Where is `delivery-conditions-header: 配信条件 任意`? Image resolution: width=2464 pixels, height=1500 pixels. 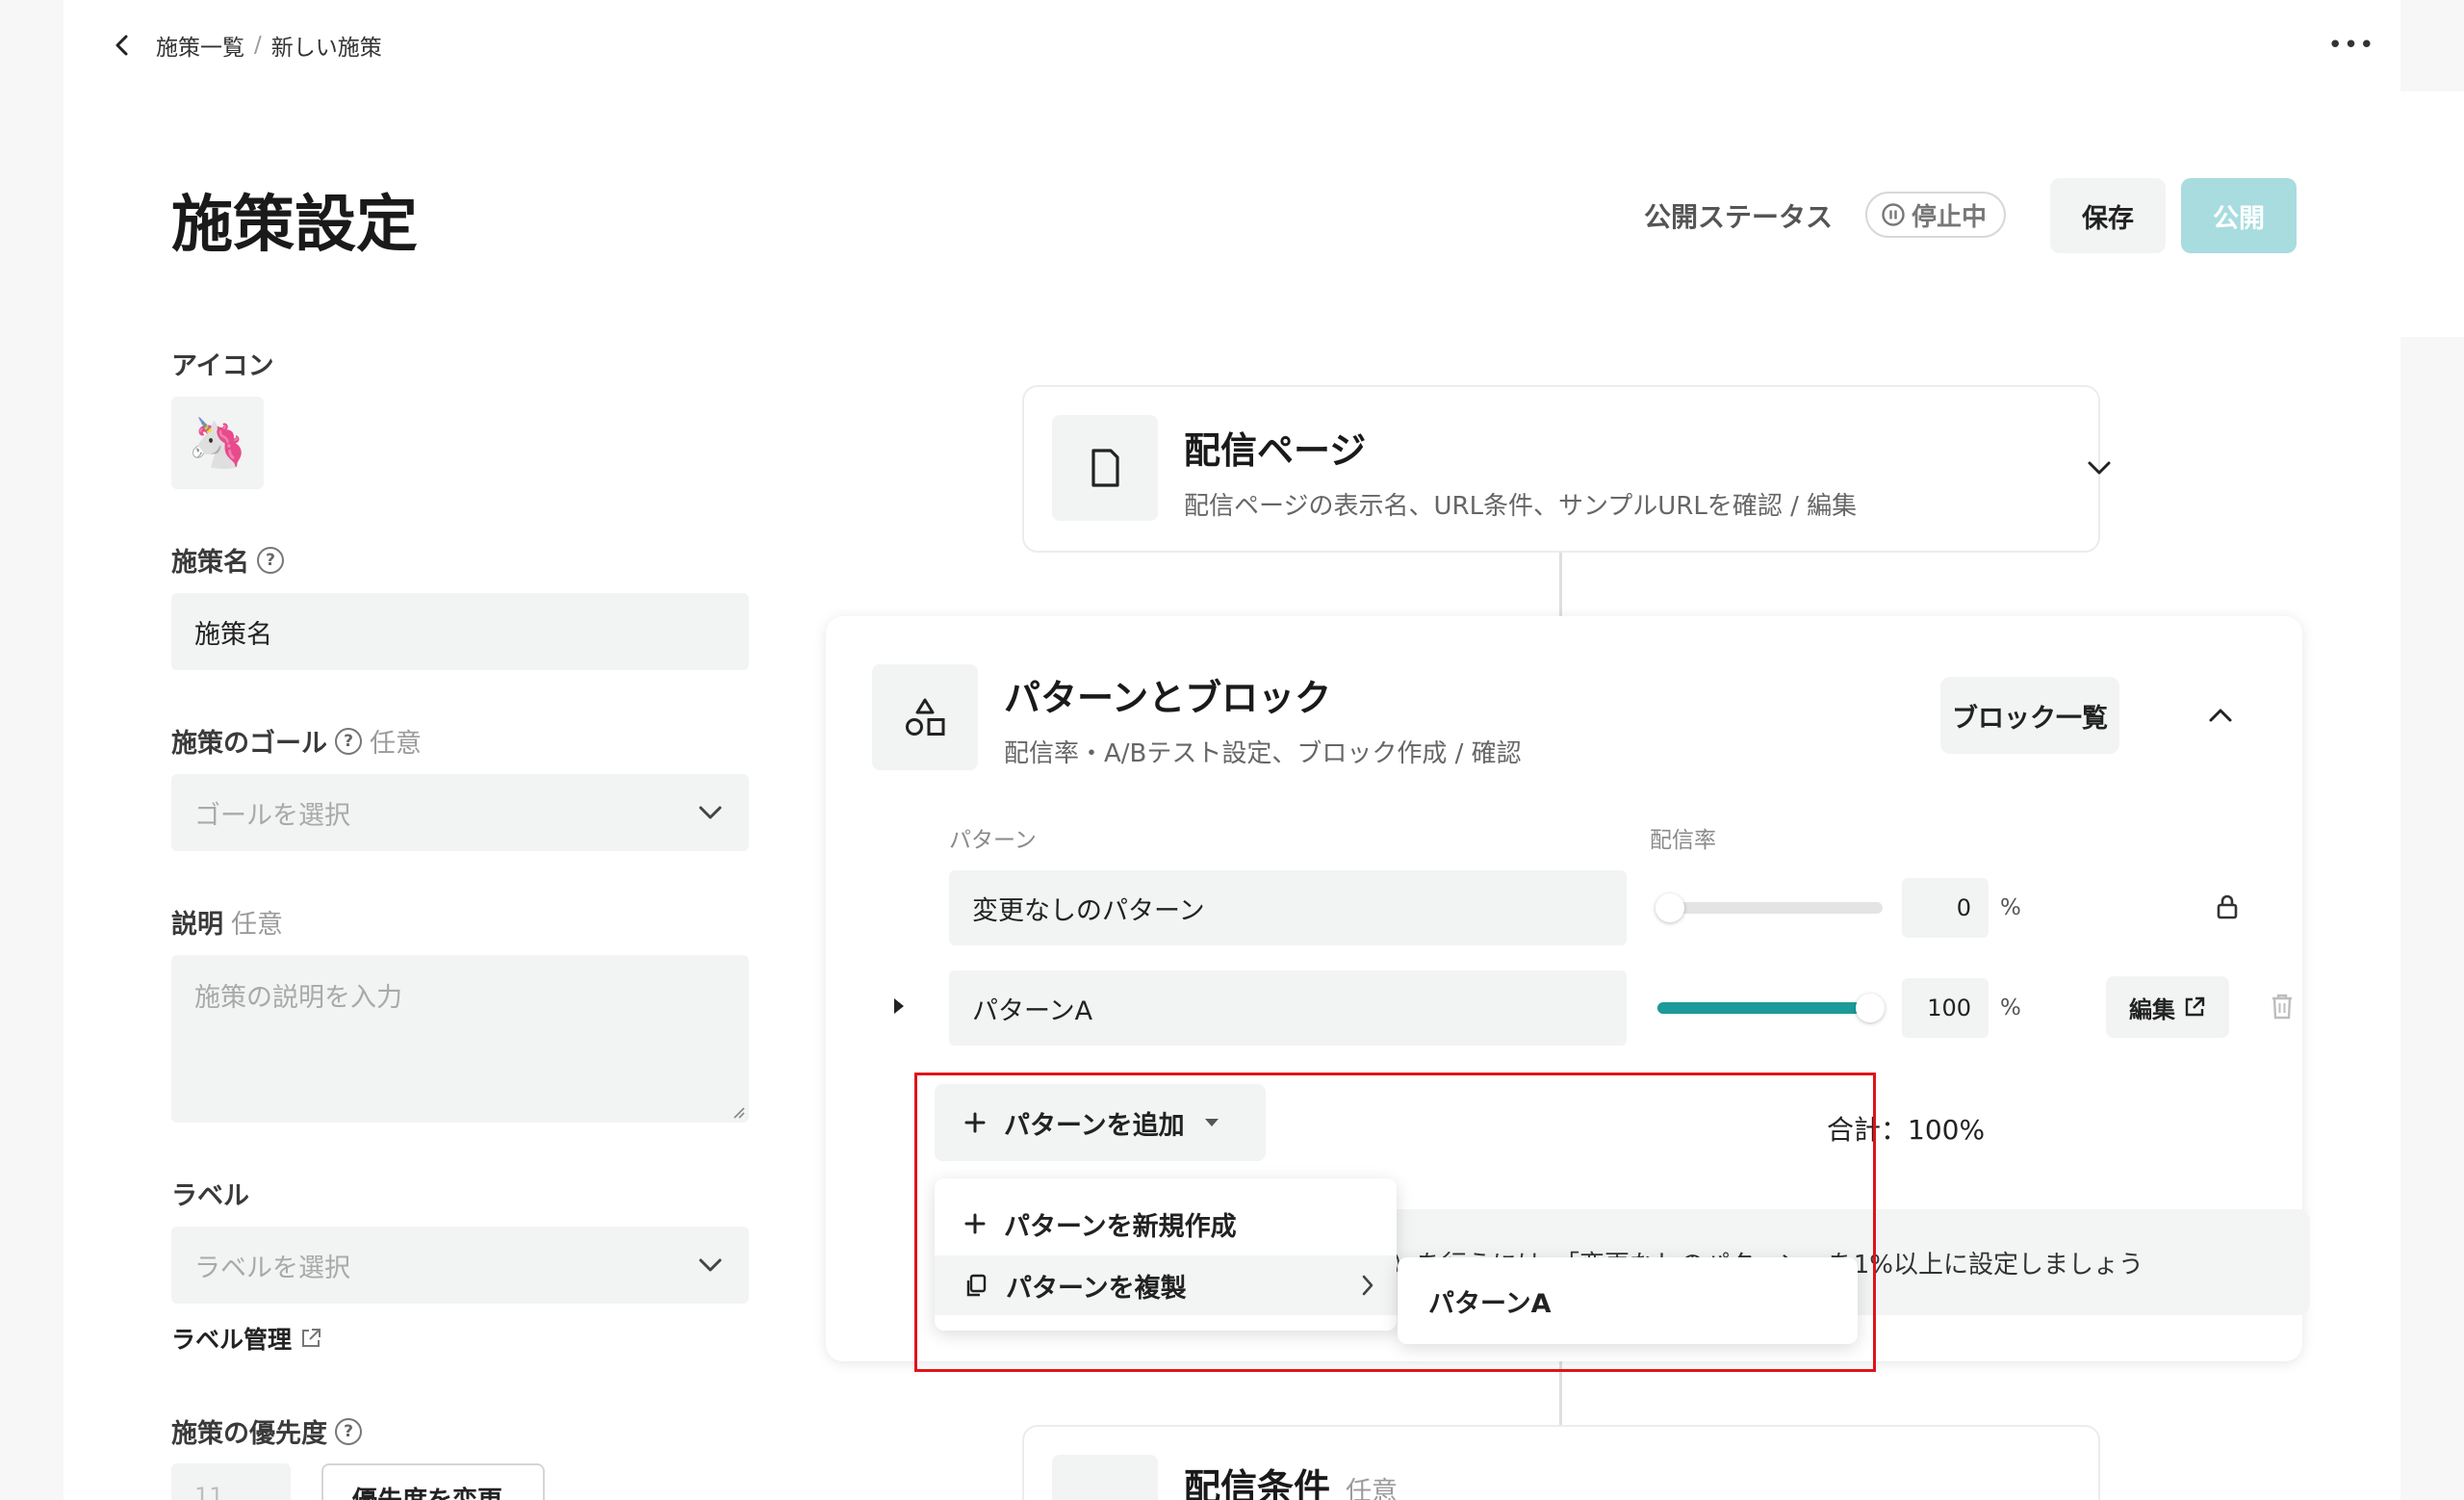 delivery-conditions-header: 配信条件 任意 is located at coordinates (1291, 1479).